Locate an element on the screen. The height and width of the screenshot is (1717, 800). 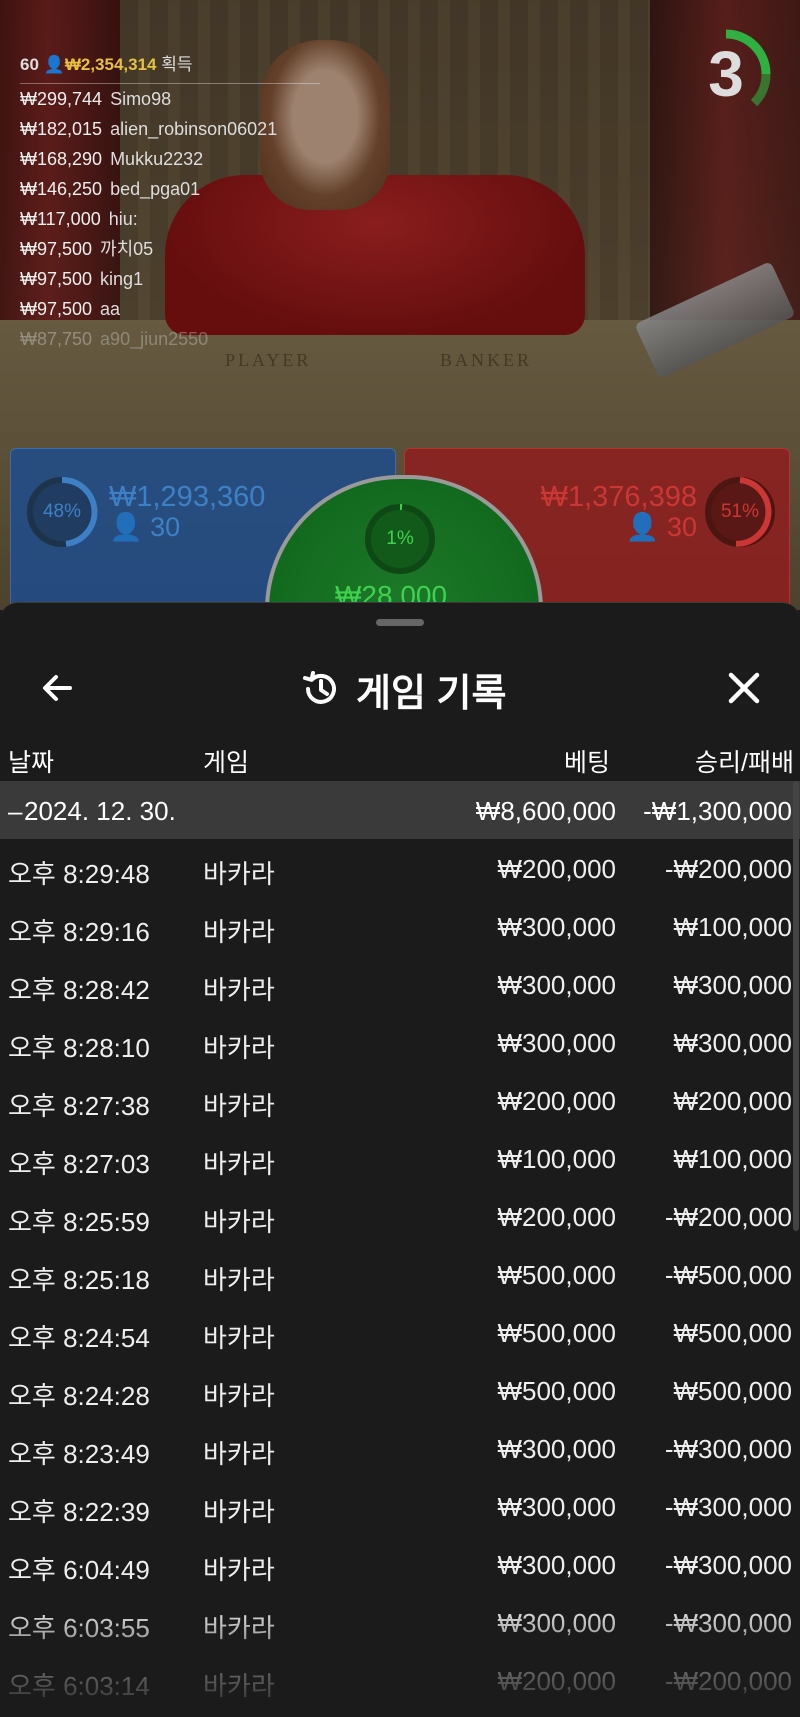
winner-name: a90_jiun2550 is located at coordinates (154, 339).